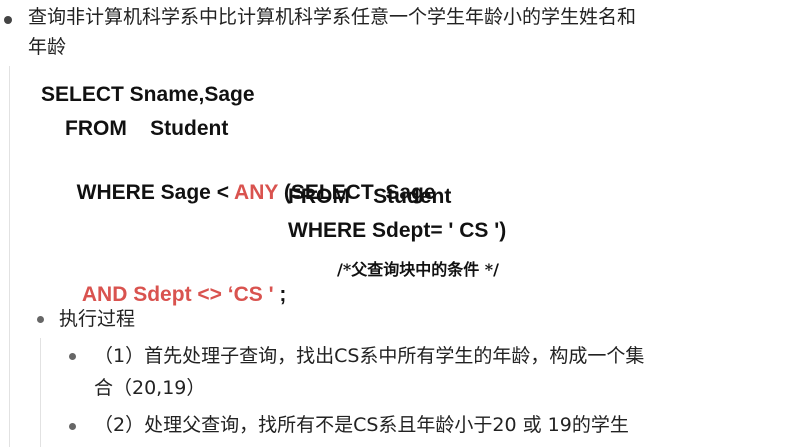  What do you see at coordinates (280, 294) in the screenshot?
I see `sql-semicolon: ;` at bounding box center [280, 294].